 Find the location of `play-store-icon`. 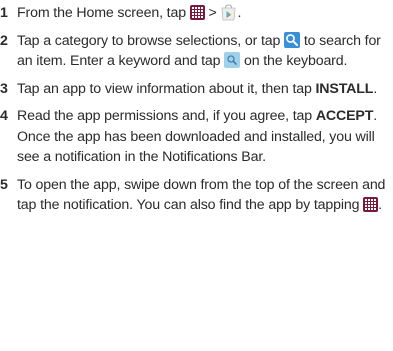

play-store-icon is located at coordinates (228, 12).